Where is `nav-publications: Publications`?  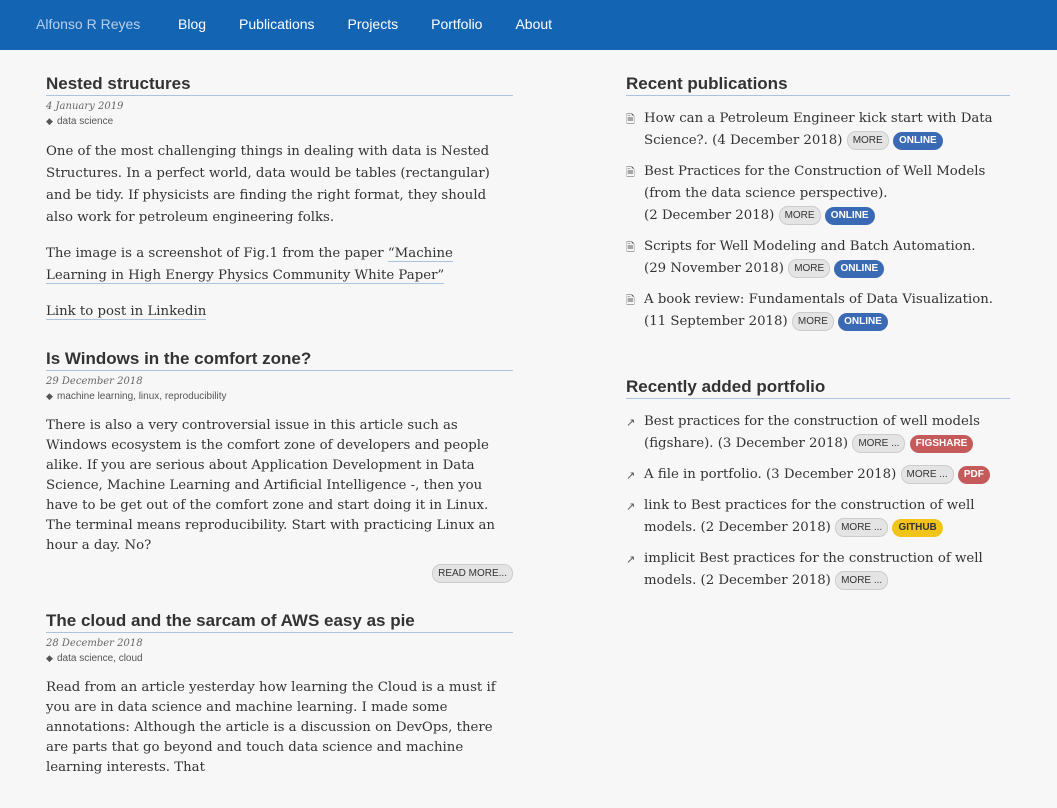 nav-publications: Publications is located at coordinates (277, 24).